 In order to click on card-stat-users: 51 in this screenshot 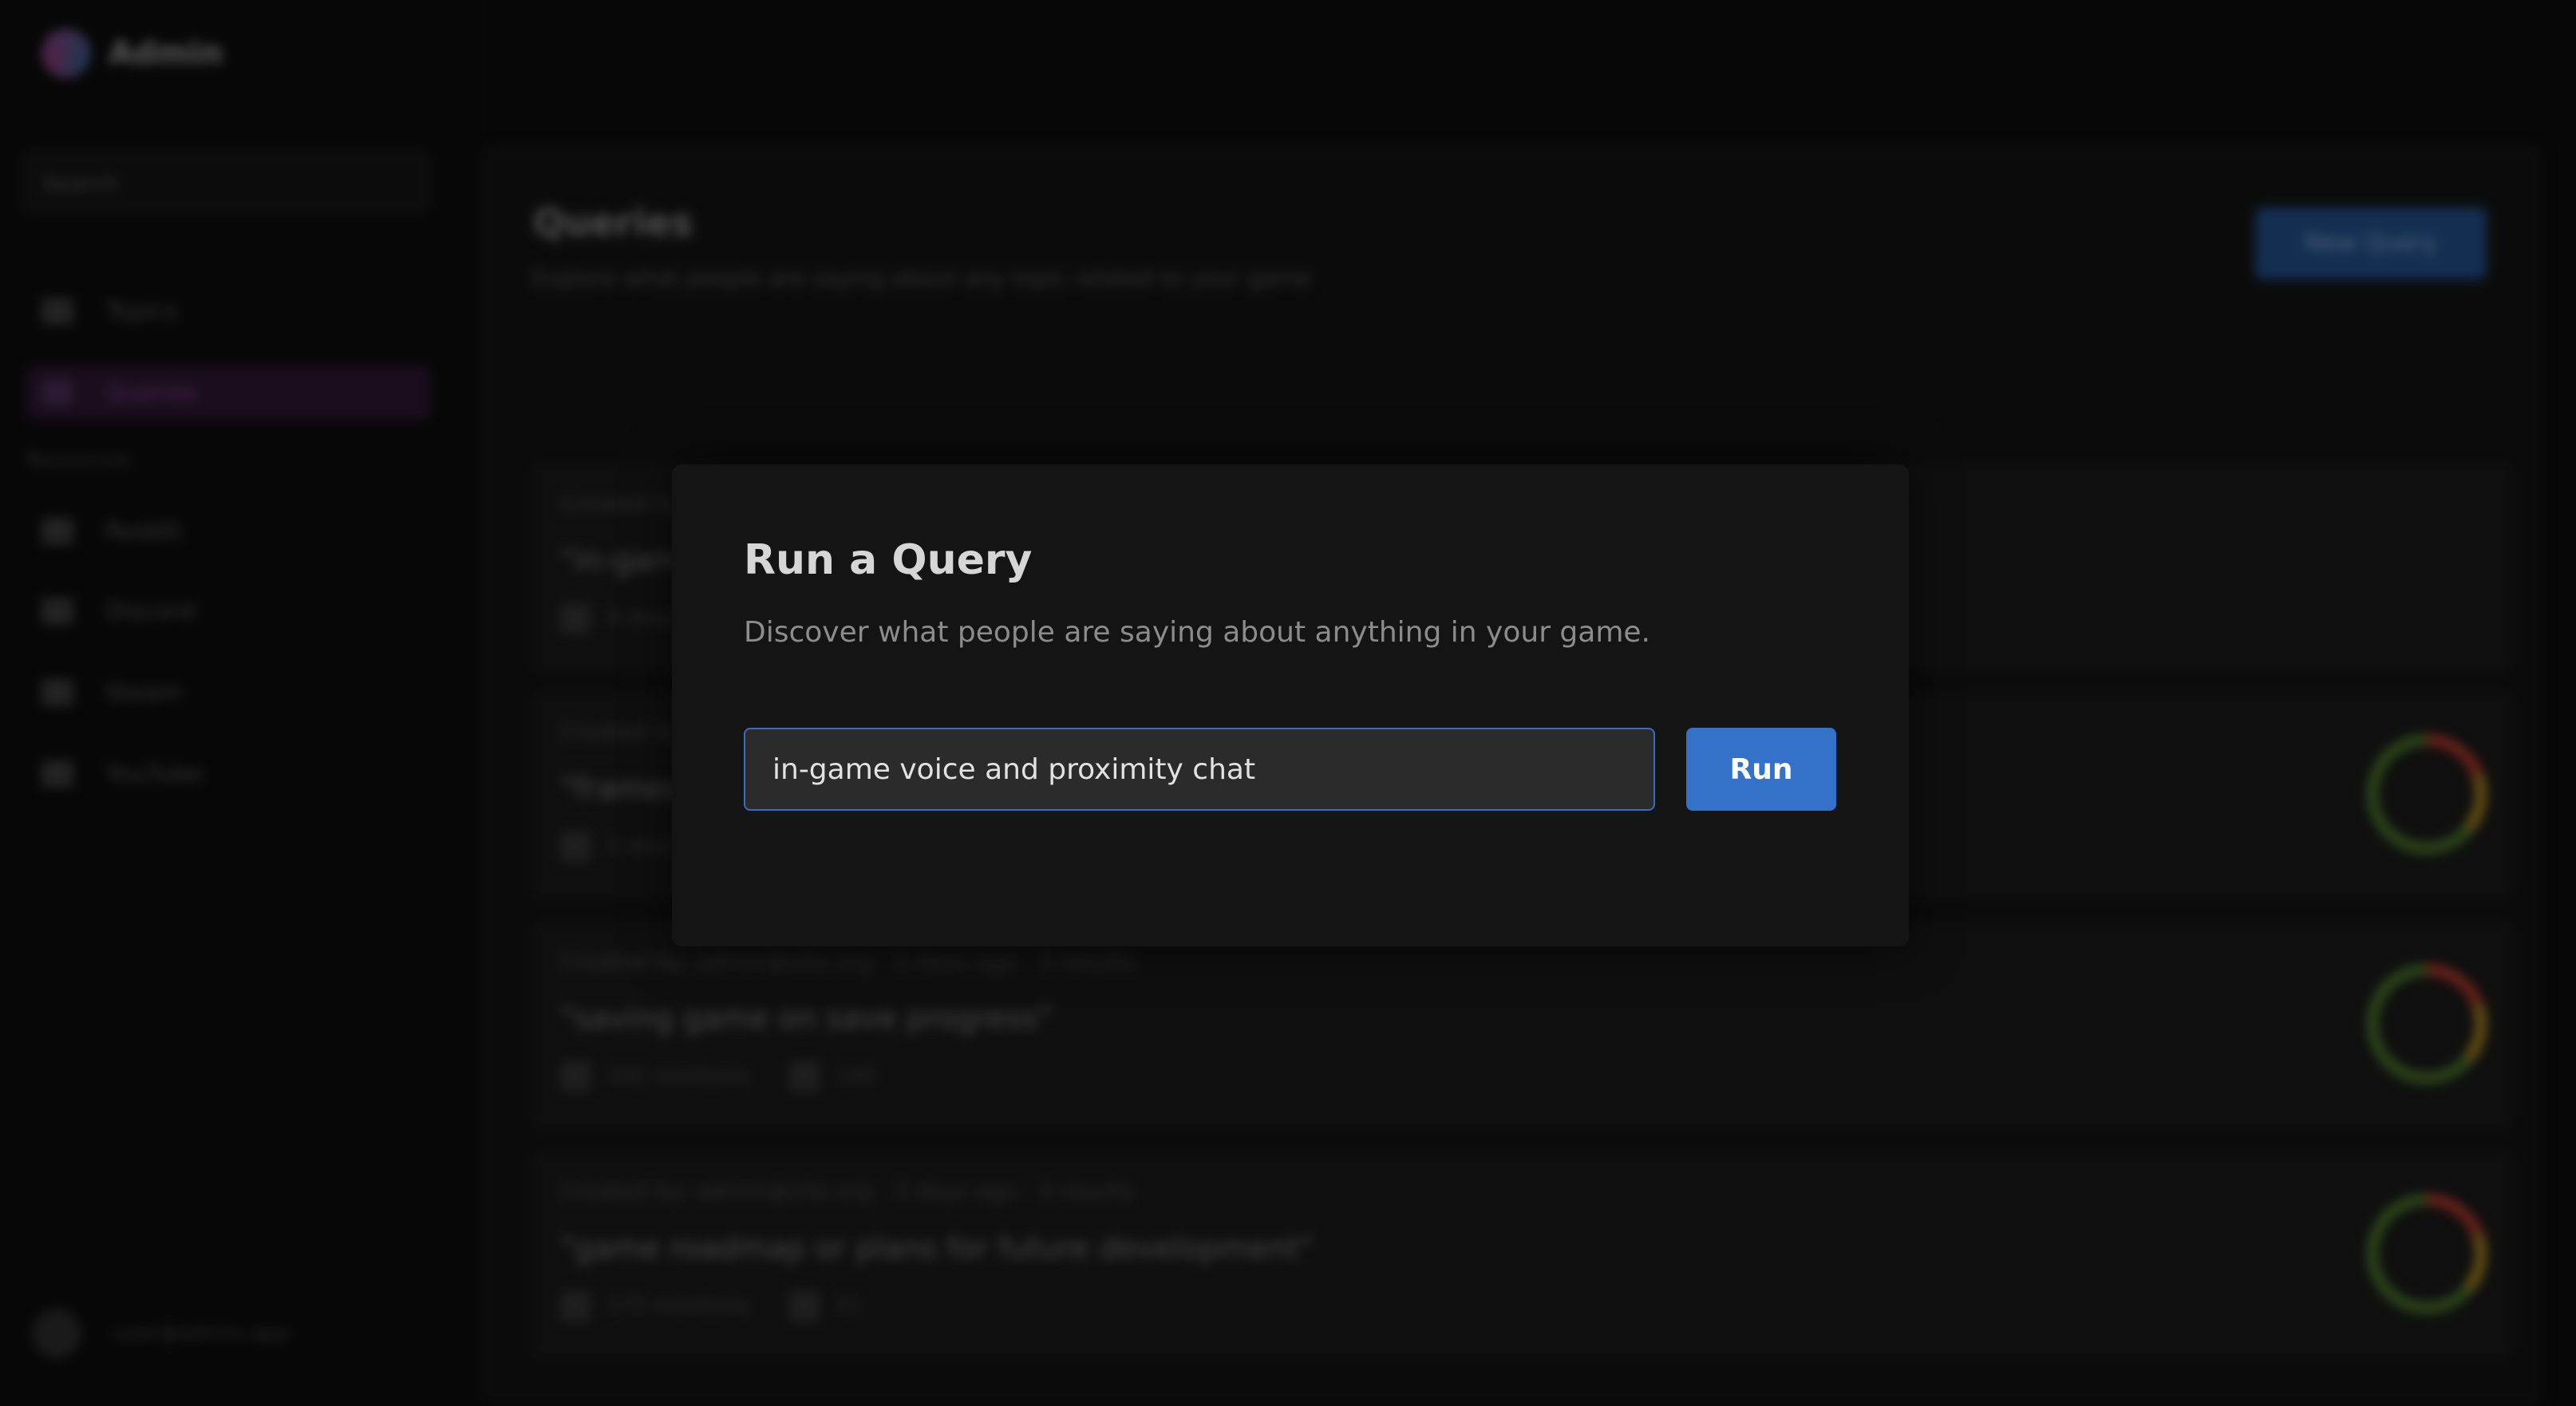, I will do `click(849, 1305)`.